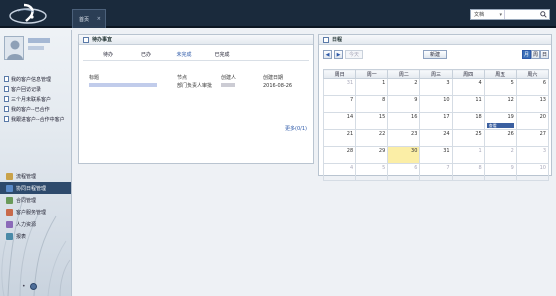  What do you see at coordinates (500, 138) in the screenshot?
I see `calendar-day-cell: 26` at bounding box center [500, 138].